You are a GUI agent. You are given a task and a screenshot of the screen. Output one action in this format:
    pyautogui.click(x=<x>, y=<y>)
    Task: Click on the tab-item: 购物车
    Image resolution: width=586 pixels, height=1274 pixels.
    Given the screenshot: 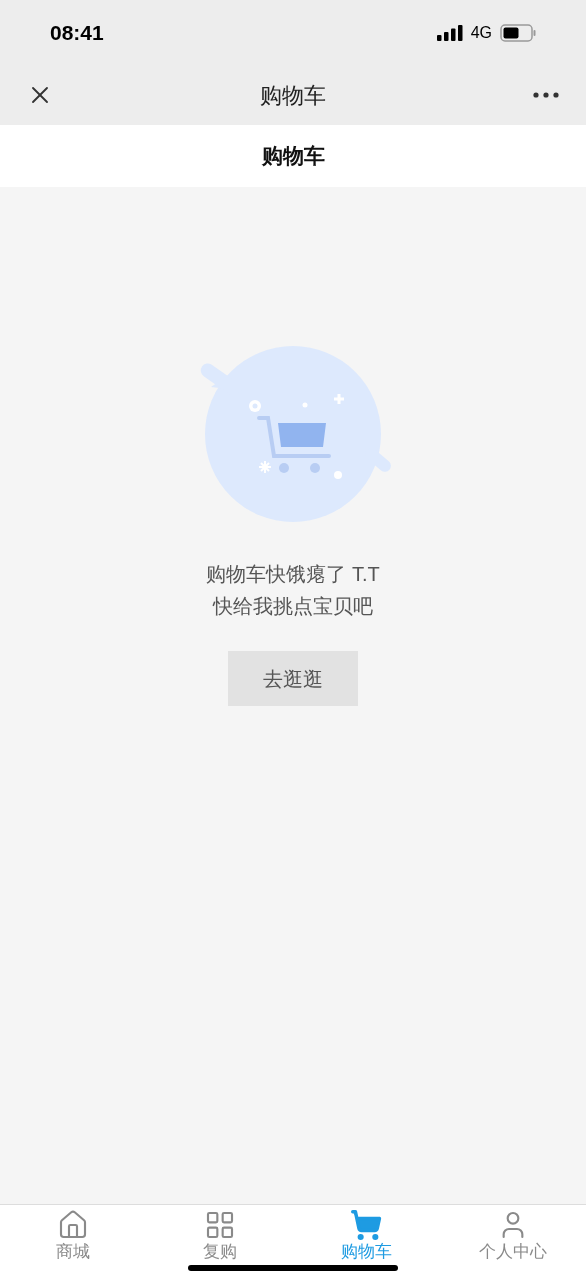 What is the action you would take?
    pyautogui.click(x=366, y=1239)
    